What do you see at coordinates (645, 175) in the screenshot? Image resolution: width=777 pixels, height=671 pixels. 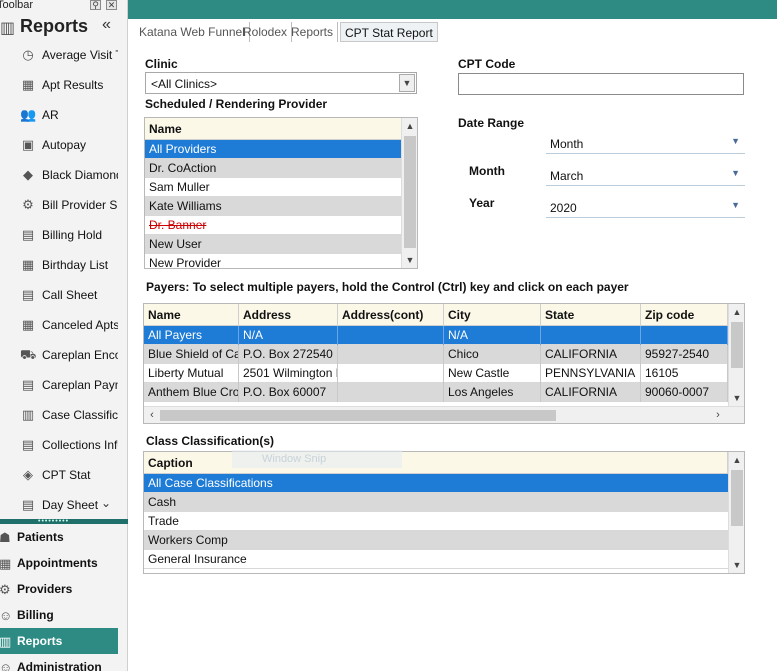 I see `month-select: March ▼` at bounding box center [645, 175].